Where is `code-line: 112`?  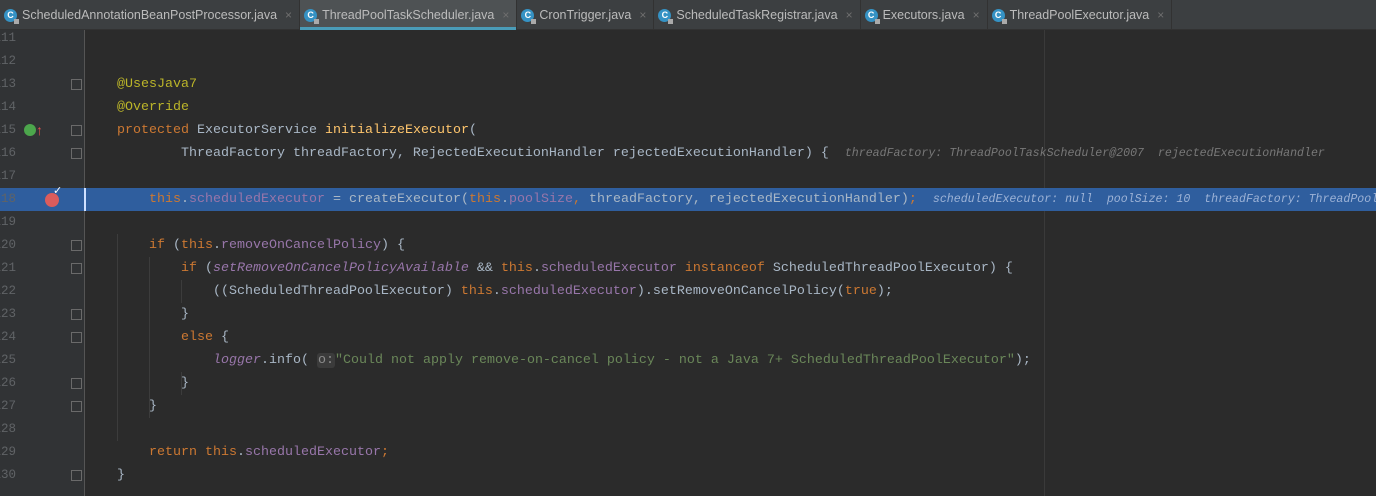 code-line: 112 is located at coordinates (688, 61).